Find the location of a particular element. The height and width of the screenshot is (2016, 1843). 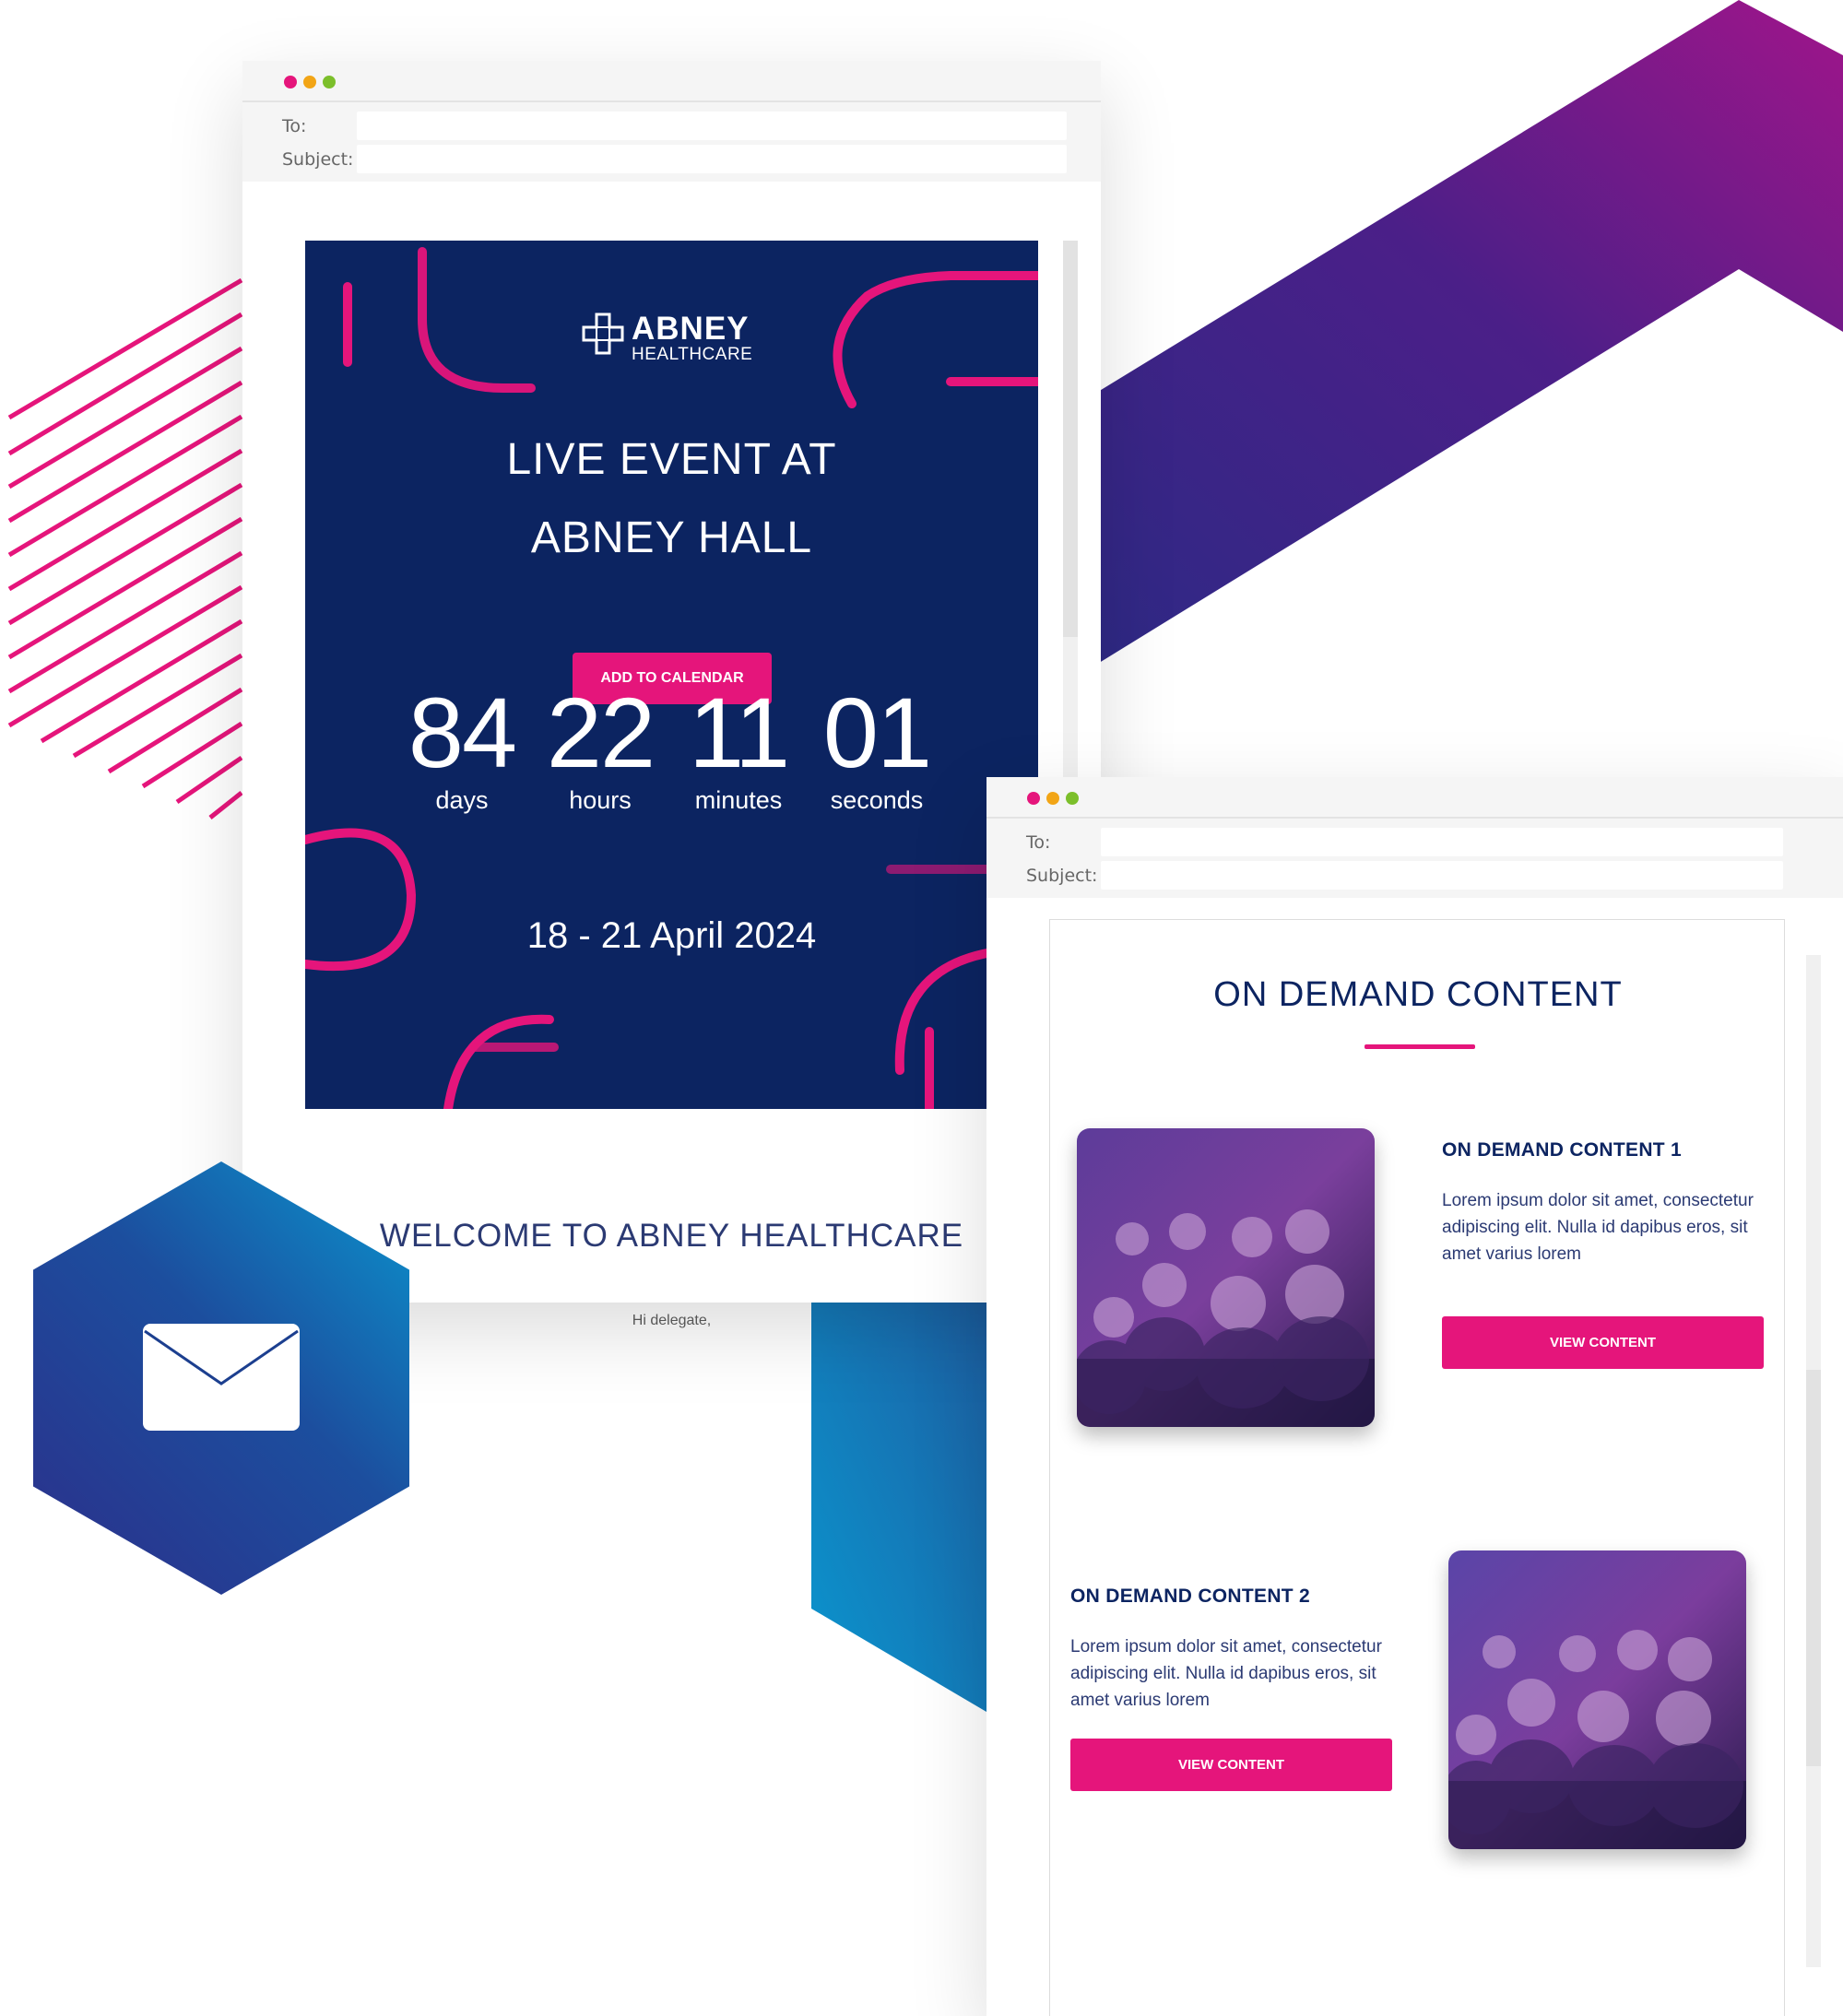

view-content-button-2: VIEW CONTENT is located at coordinates (1231, 1765).